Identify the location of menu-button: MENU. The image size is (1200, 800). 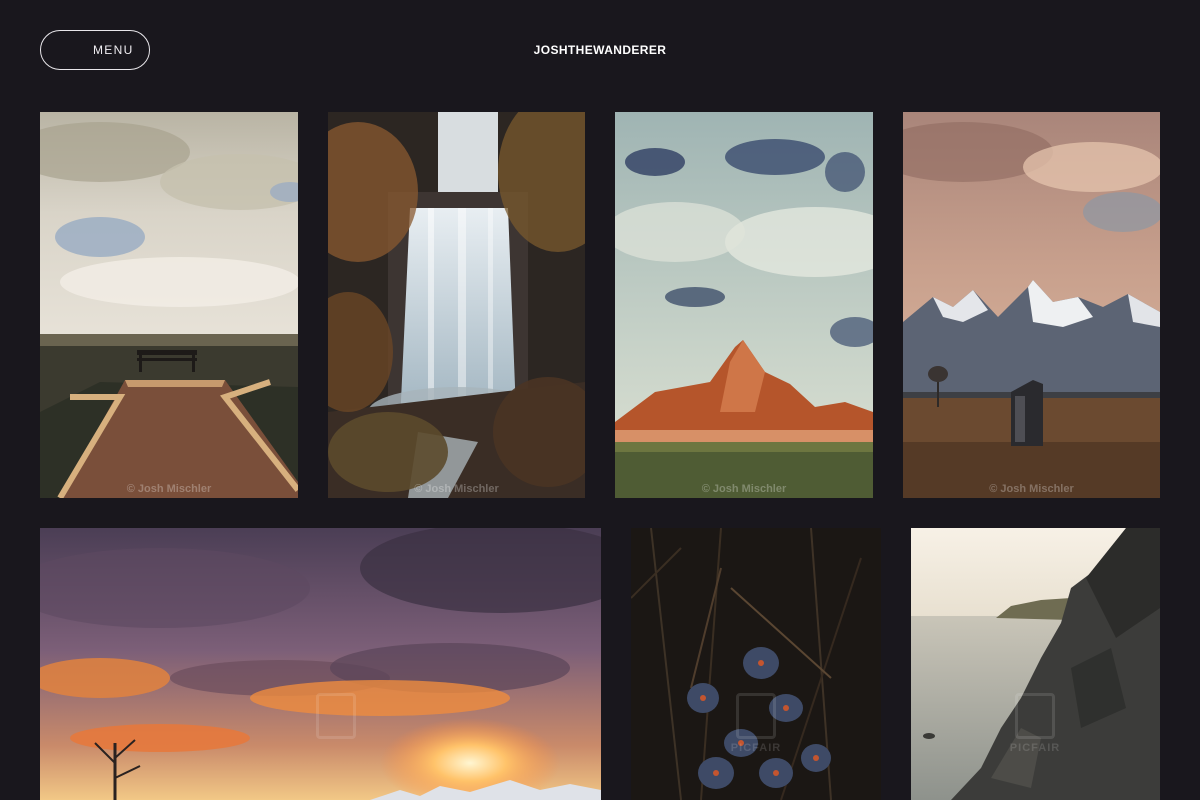
(95, 50).